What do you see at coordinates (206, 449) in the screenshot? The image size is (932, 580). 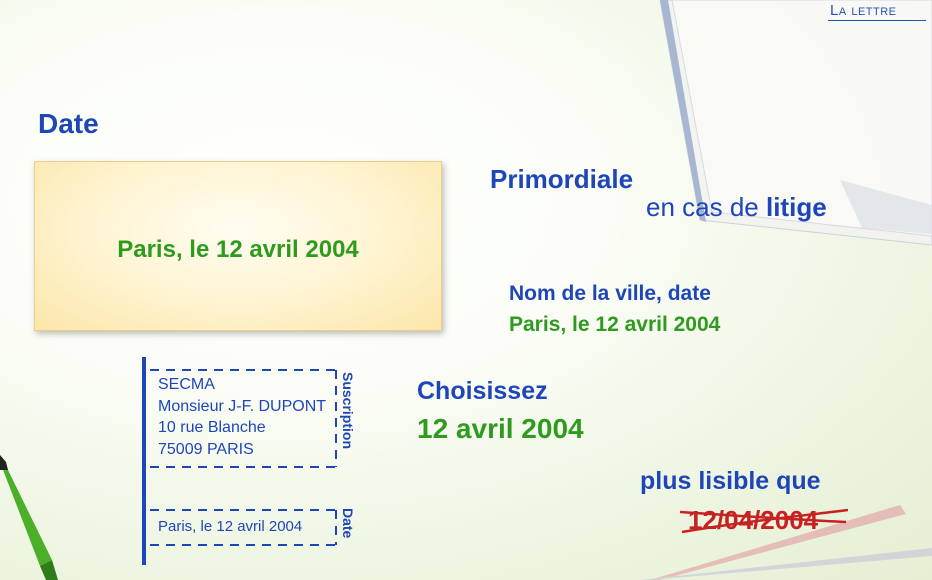 I see `address-line: 75009 PARIS` at bounding box center [206, 449].